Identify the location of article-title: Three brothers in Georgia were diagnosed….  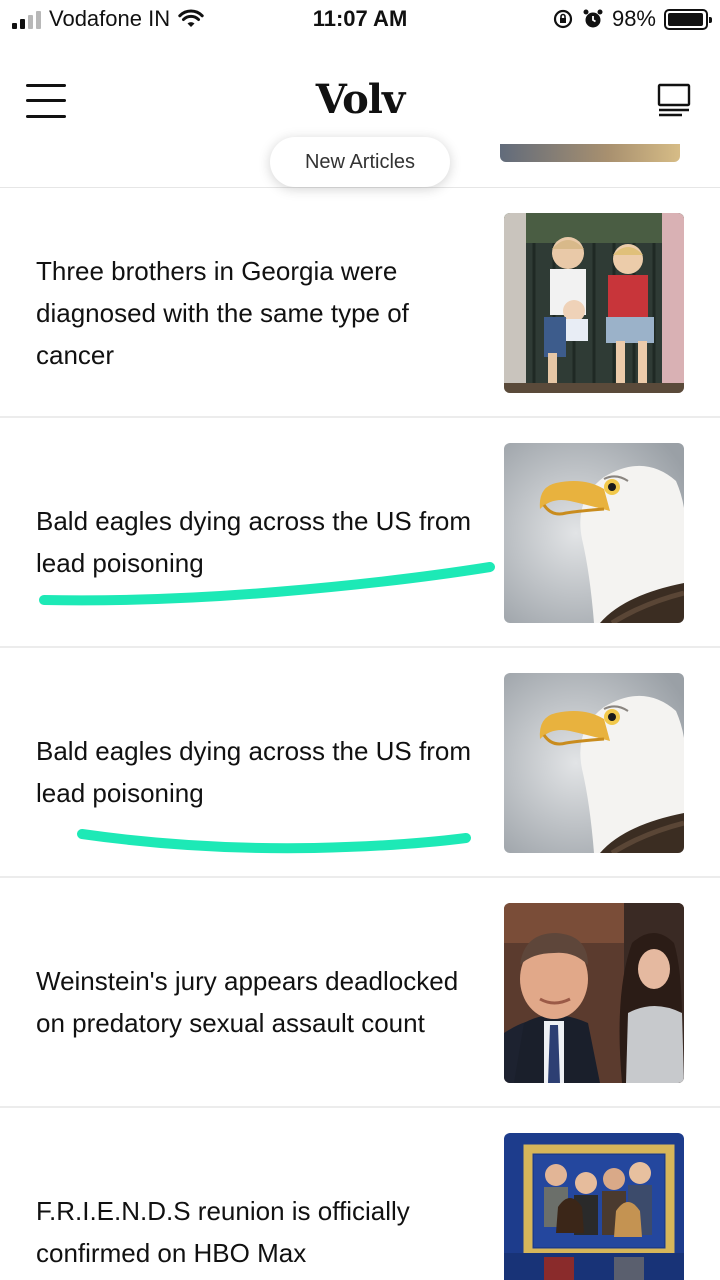
(261, 313).